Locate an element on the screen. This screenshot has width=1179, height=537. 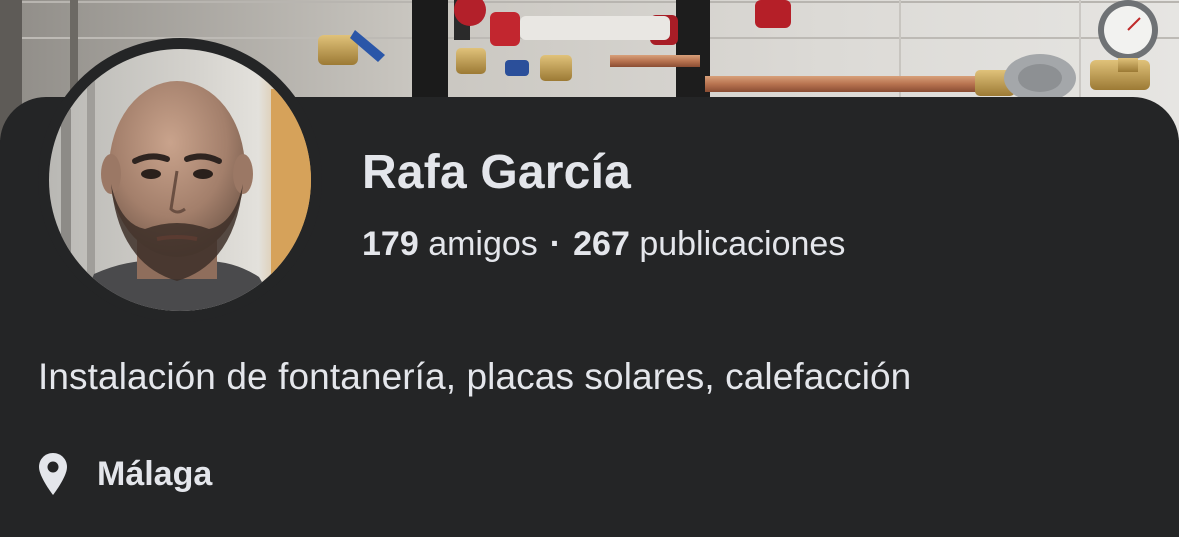
posts-link: 267 publicaciones is located at coordinates (709, 244).